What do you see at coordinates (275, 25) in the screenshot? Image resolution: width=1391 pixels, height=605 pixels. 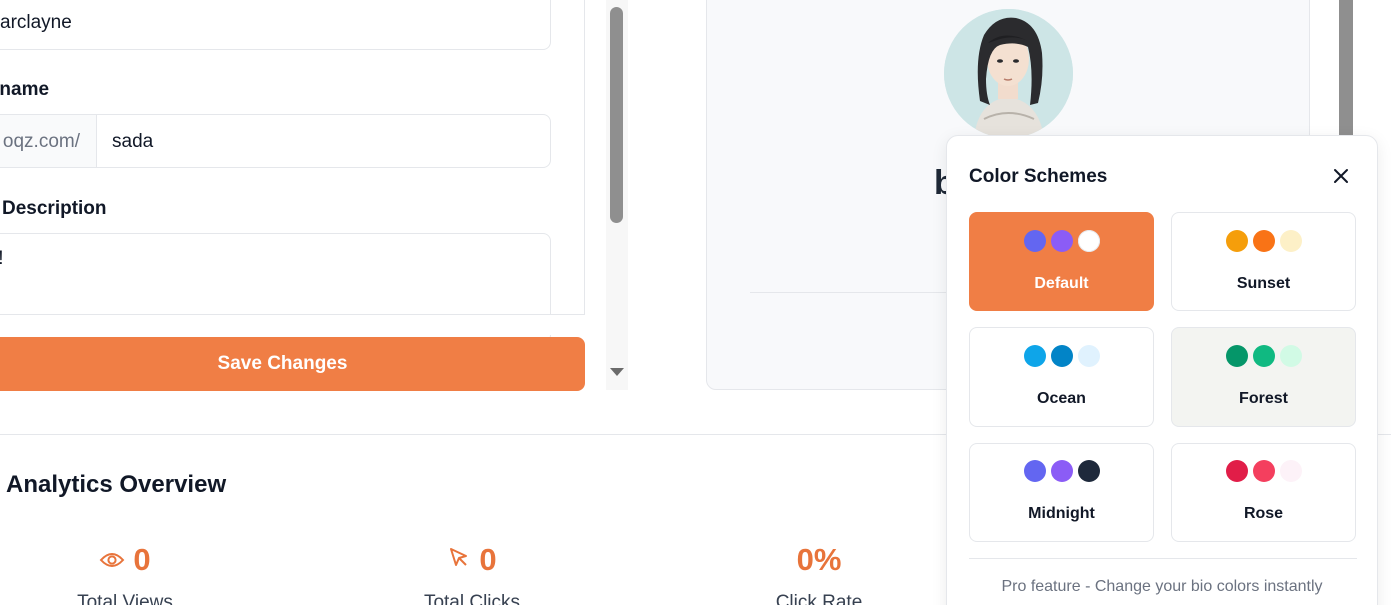 I see `name-input` at bounding box center [275, 25].